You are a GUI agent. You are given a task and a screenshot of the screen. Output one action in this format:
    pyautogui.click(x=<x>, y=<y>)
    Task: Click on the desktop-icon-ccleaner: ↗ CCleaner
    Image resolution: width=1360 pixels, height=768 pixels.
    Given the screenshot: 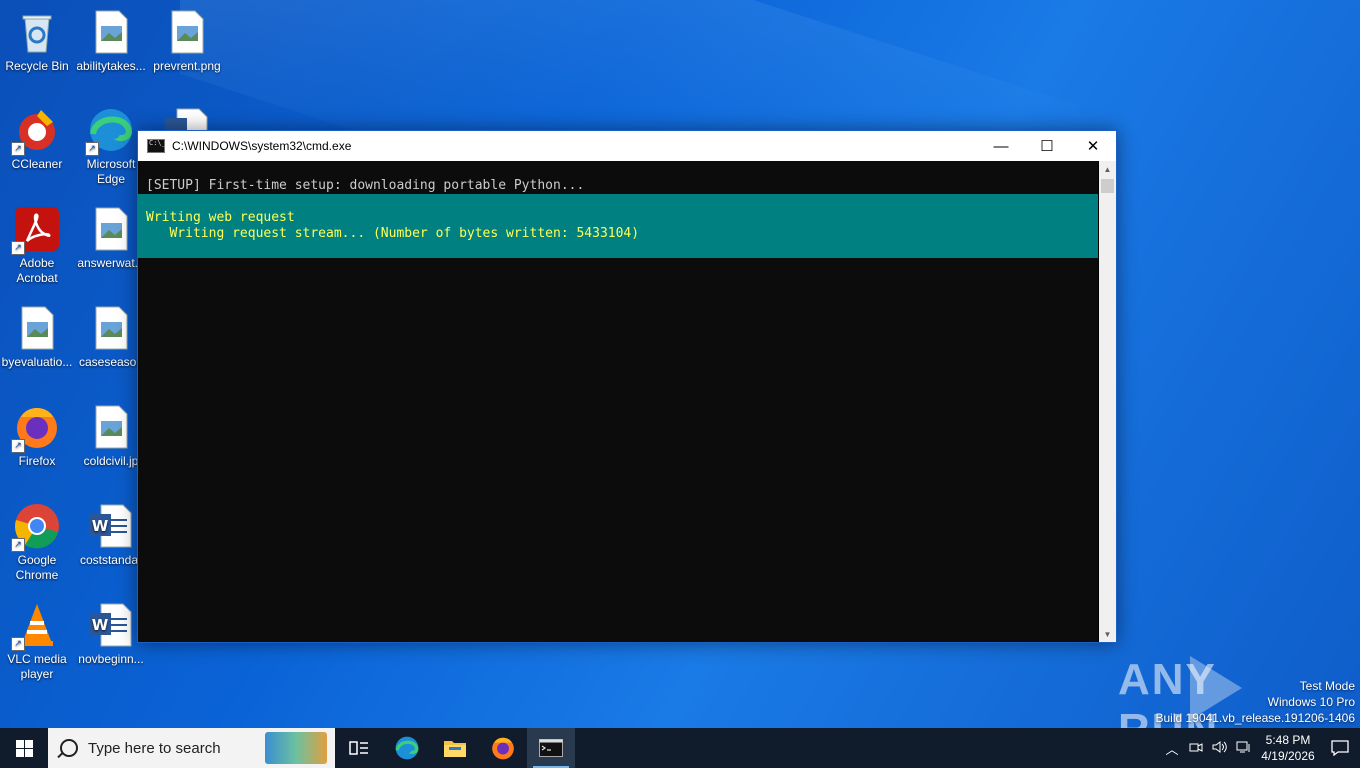 What is the action you would take?
    pyautogui.click(x=37, y=139)
    